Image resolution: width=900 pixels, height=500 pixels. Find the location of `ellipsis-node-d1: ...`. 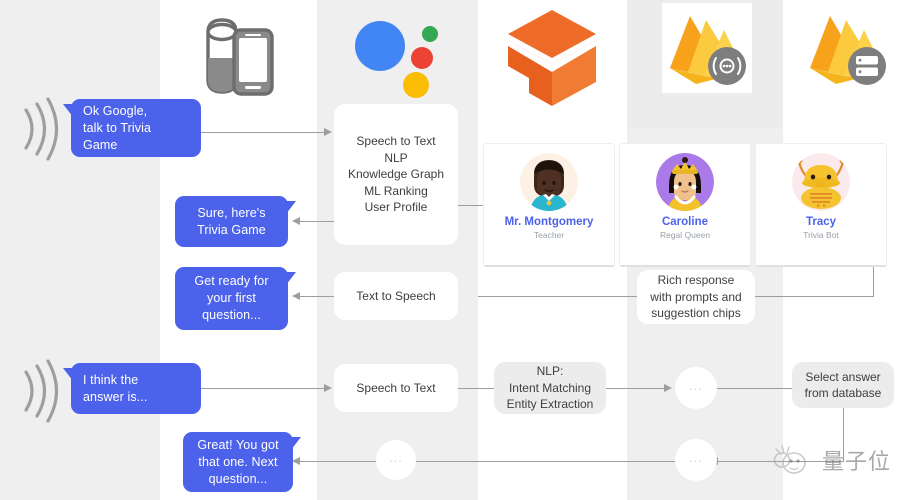

ellipsis-node-d1: ... is located at coordinates (696, 388).